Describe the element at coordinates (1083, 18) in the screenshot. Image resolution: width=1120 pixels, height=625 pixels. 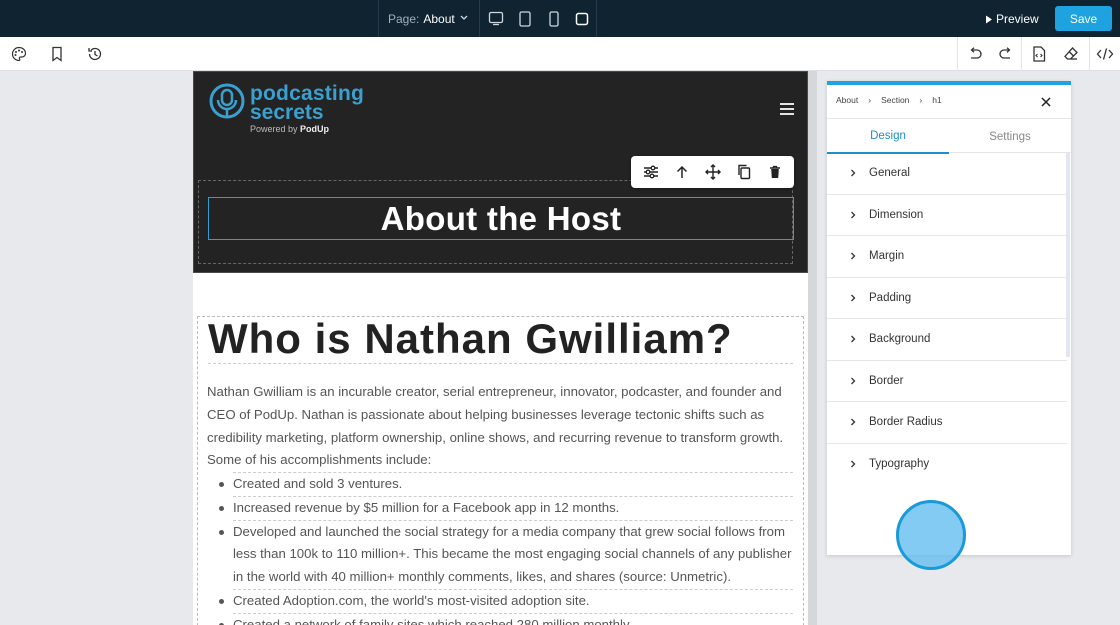
I see `save-button: Save` at that location.